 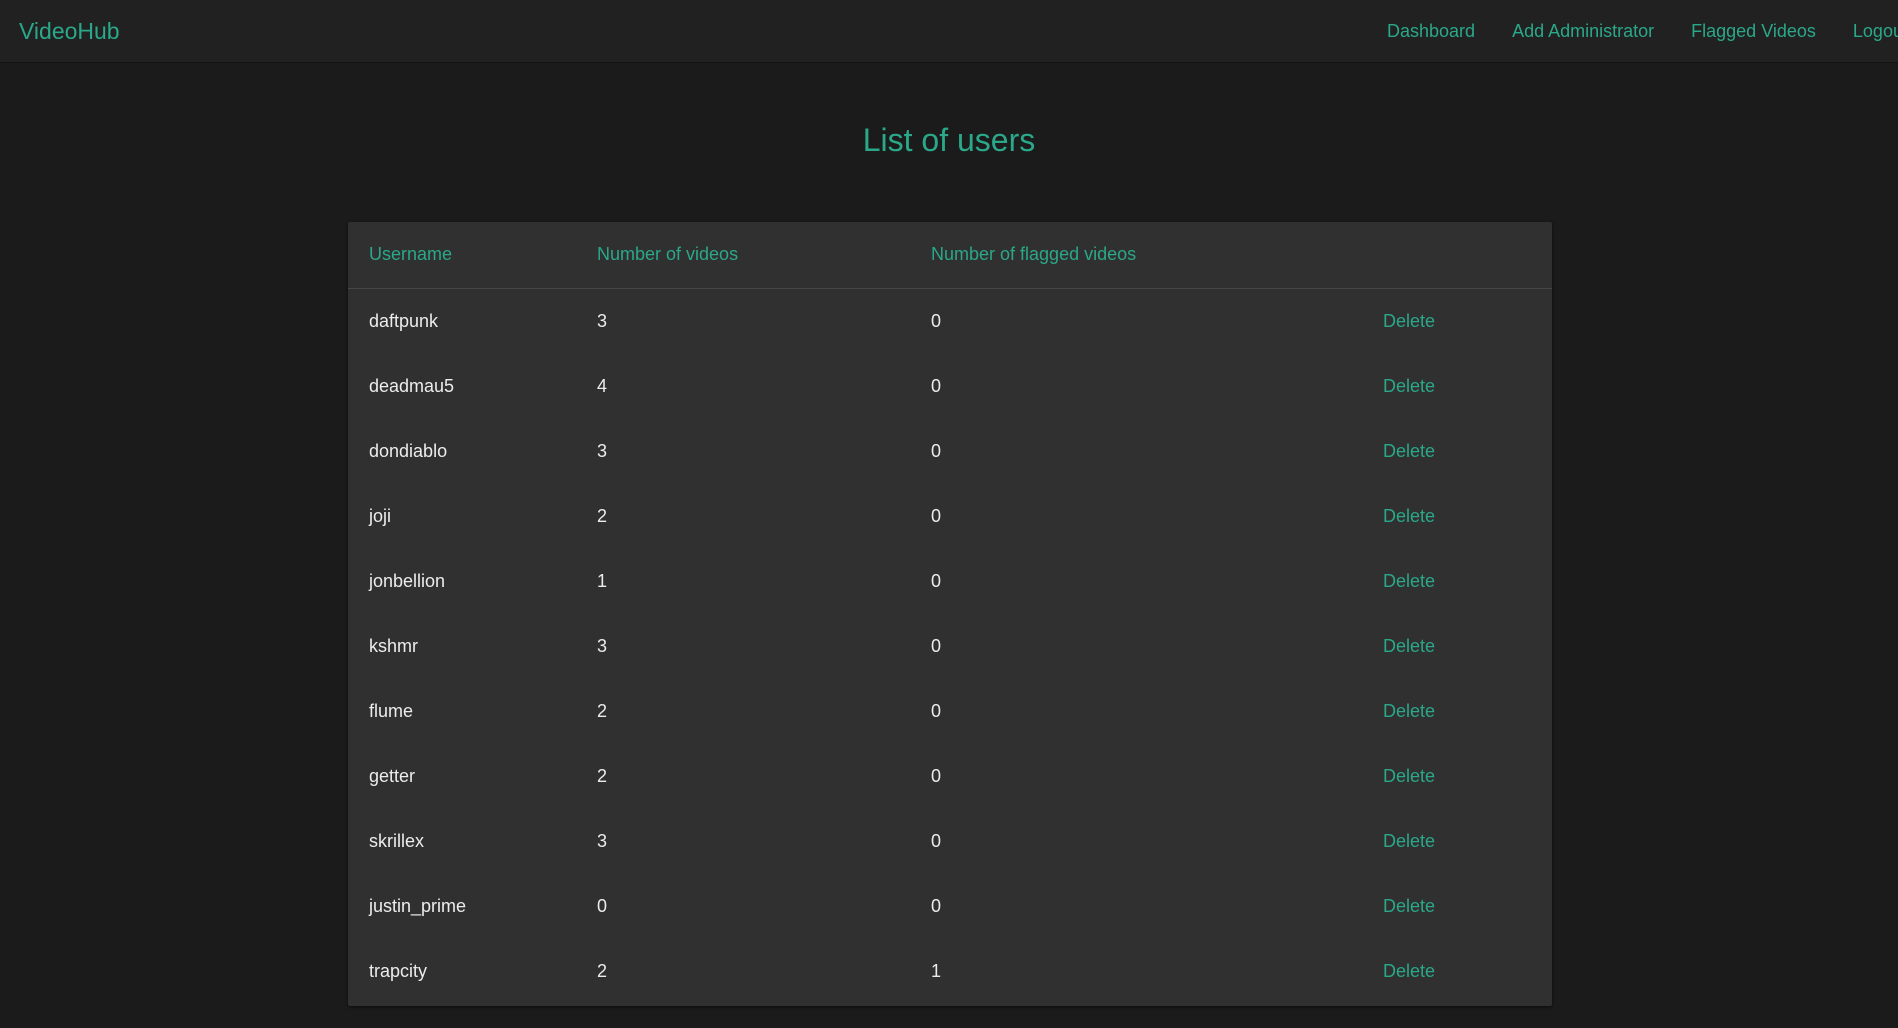 I want to click on table-row: joji 2 0 Delete, so click(x=950, y=516).